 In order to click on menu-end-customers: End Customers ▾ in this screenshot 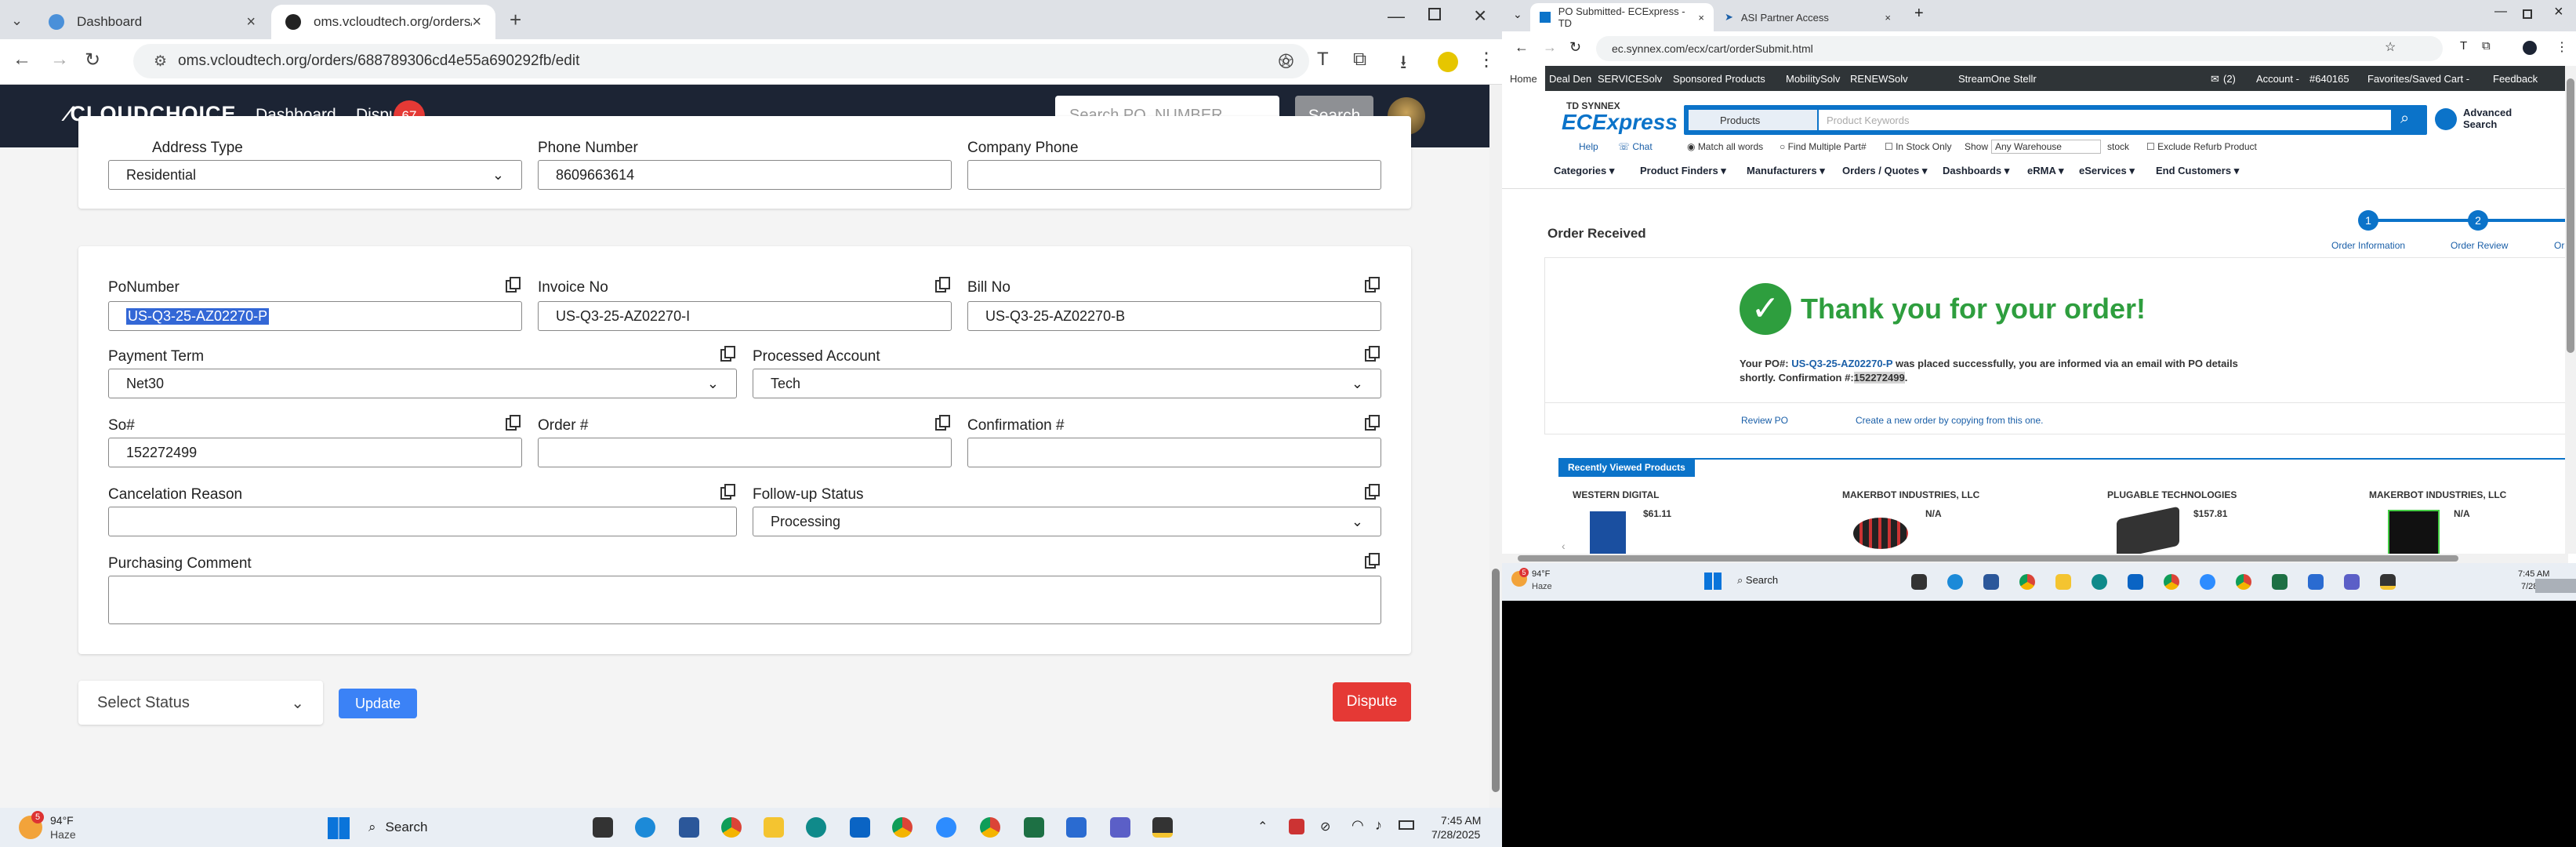, I will do `click(2198, 171)`.